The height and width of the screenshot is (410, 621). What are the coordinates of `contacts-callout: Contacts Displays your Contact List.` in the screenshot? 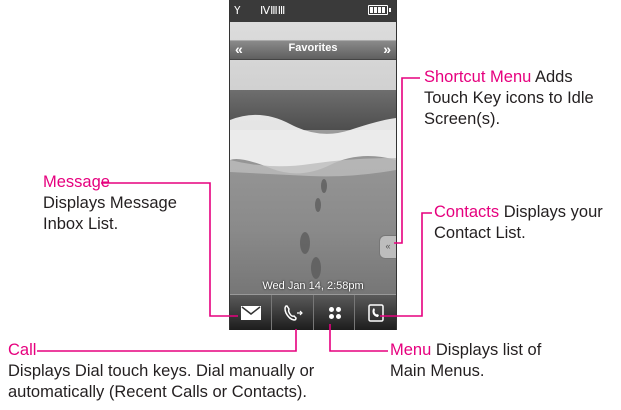 It's located at (518, 223).